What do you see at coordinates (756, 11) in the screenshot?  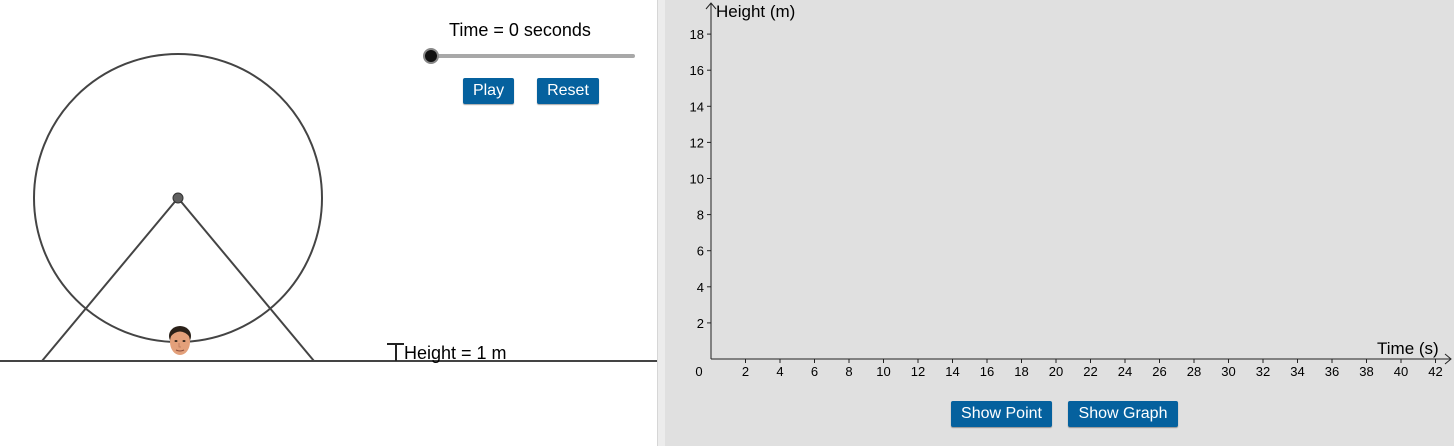 I see `y-axis-label: Height (m)` at bounding box center [756, 11].